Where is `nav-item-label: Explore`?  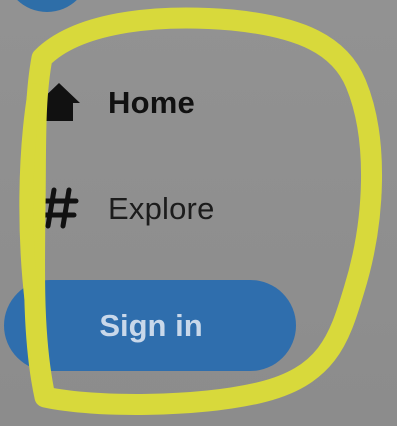 nav-item-label: Explore is located at coordinates (161, 208).